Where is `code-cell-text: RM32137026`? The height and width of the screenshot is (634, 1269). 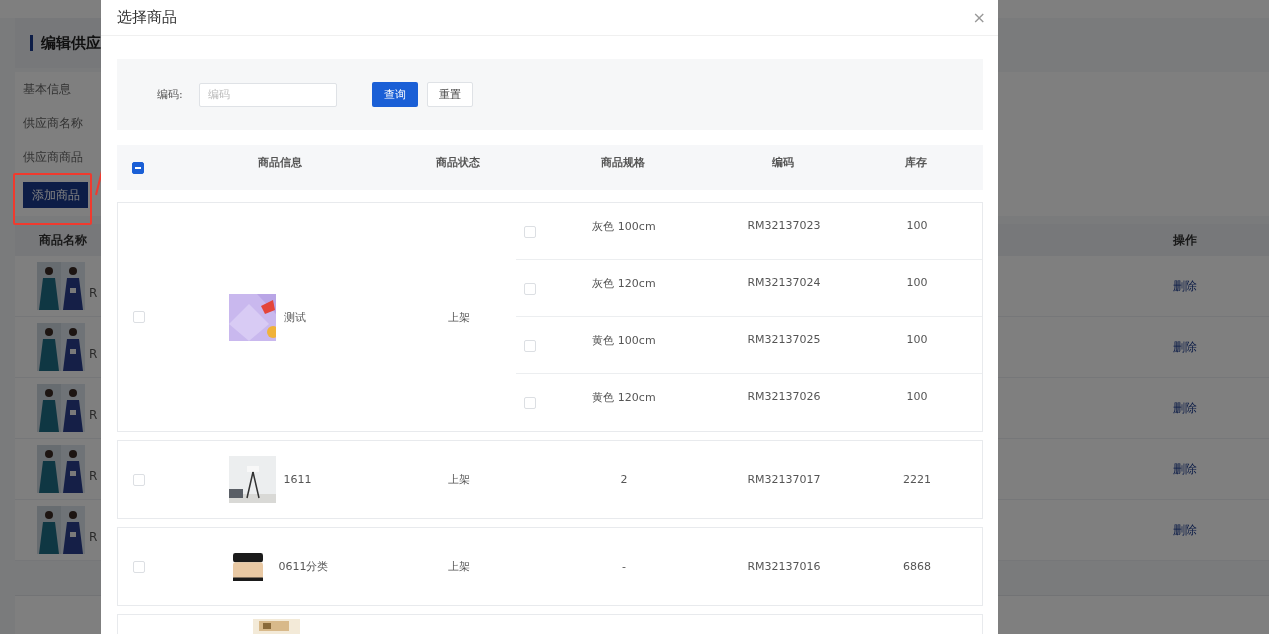 code-cell-text: RM32137026 is located at coordinates (784, 397).